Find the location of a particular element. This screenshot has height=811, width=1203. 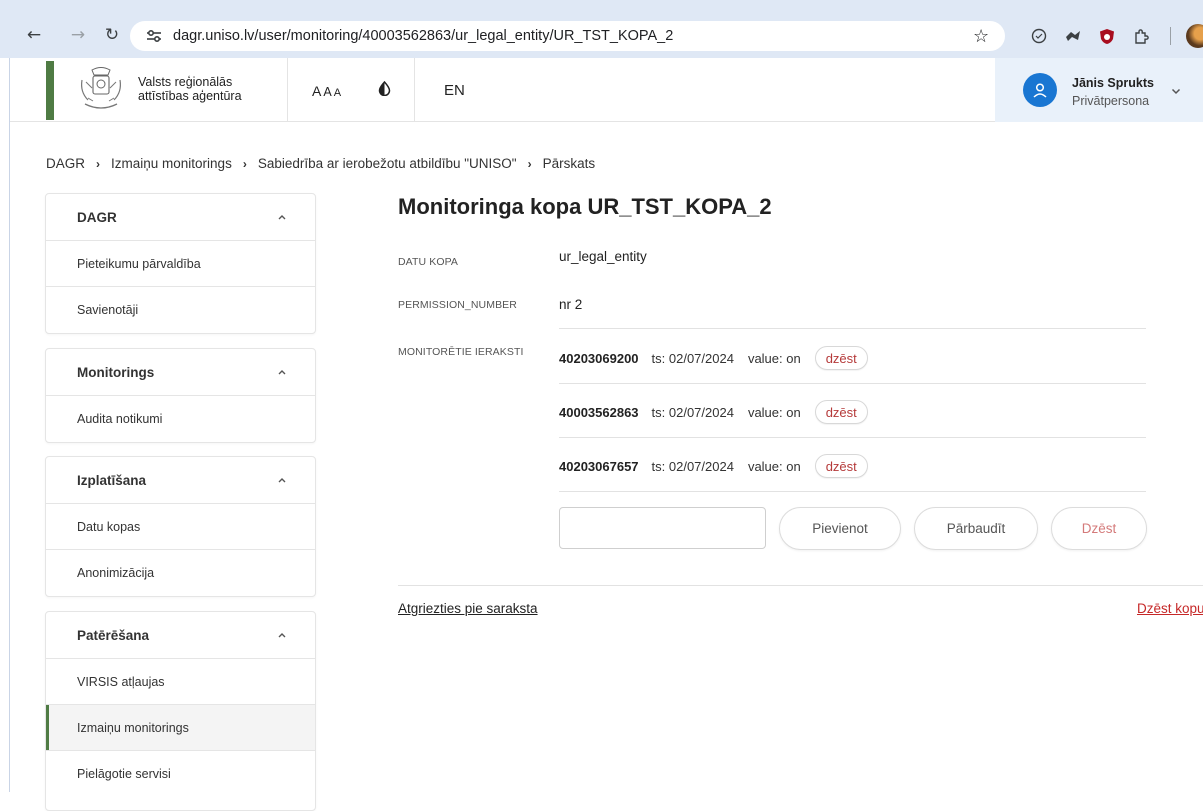

font-size-medium-button: A is located at coordinates (328, 92).